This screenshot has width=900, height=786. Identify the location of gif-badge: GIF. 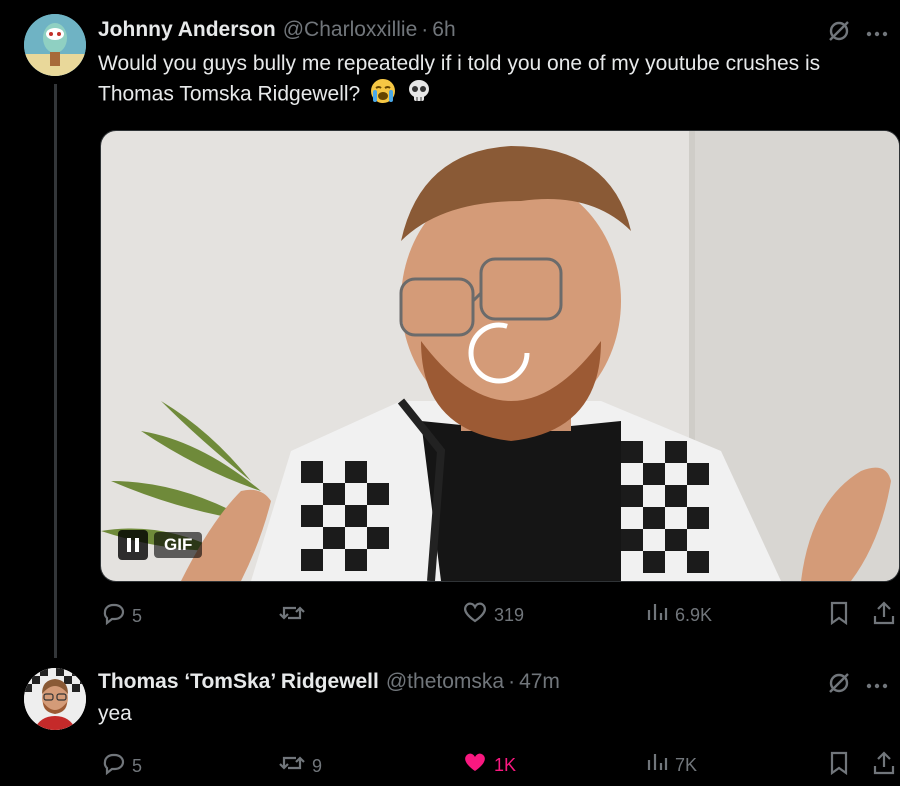
(160, 545).